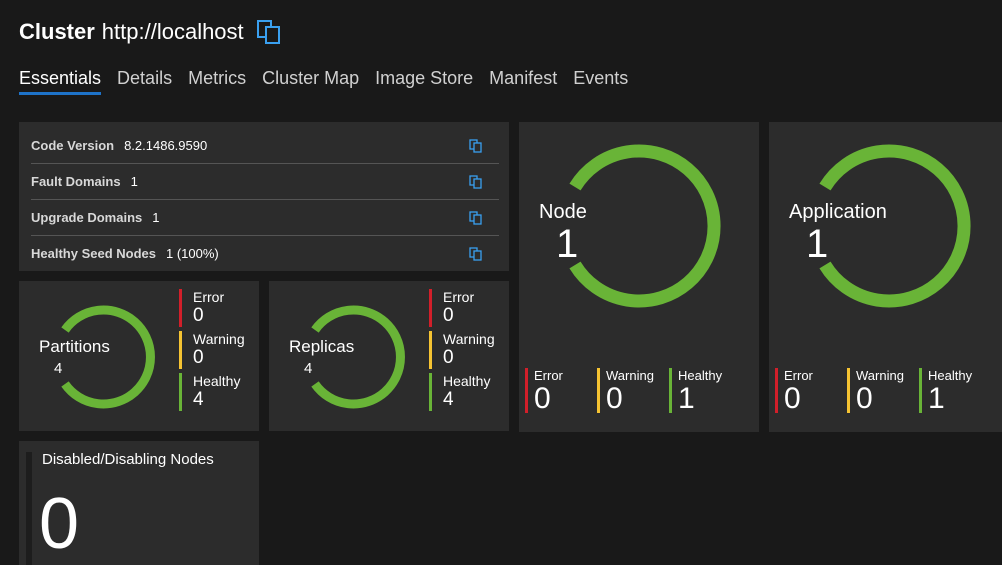 Image resolution: width=1002 pixels, height=565 pixels. I want to click on status-stripe, so click(29, 508).